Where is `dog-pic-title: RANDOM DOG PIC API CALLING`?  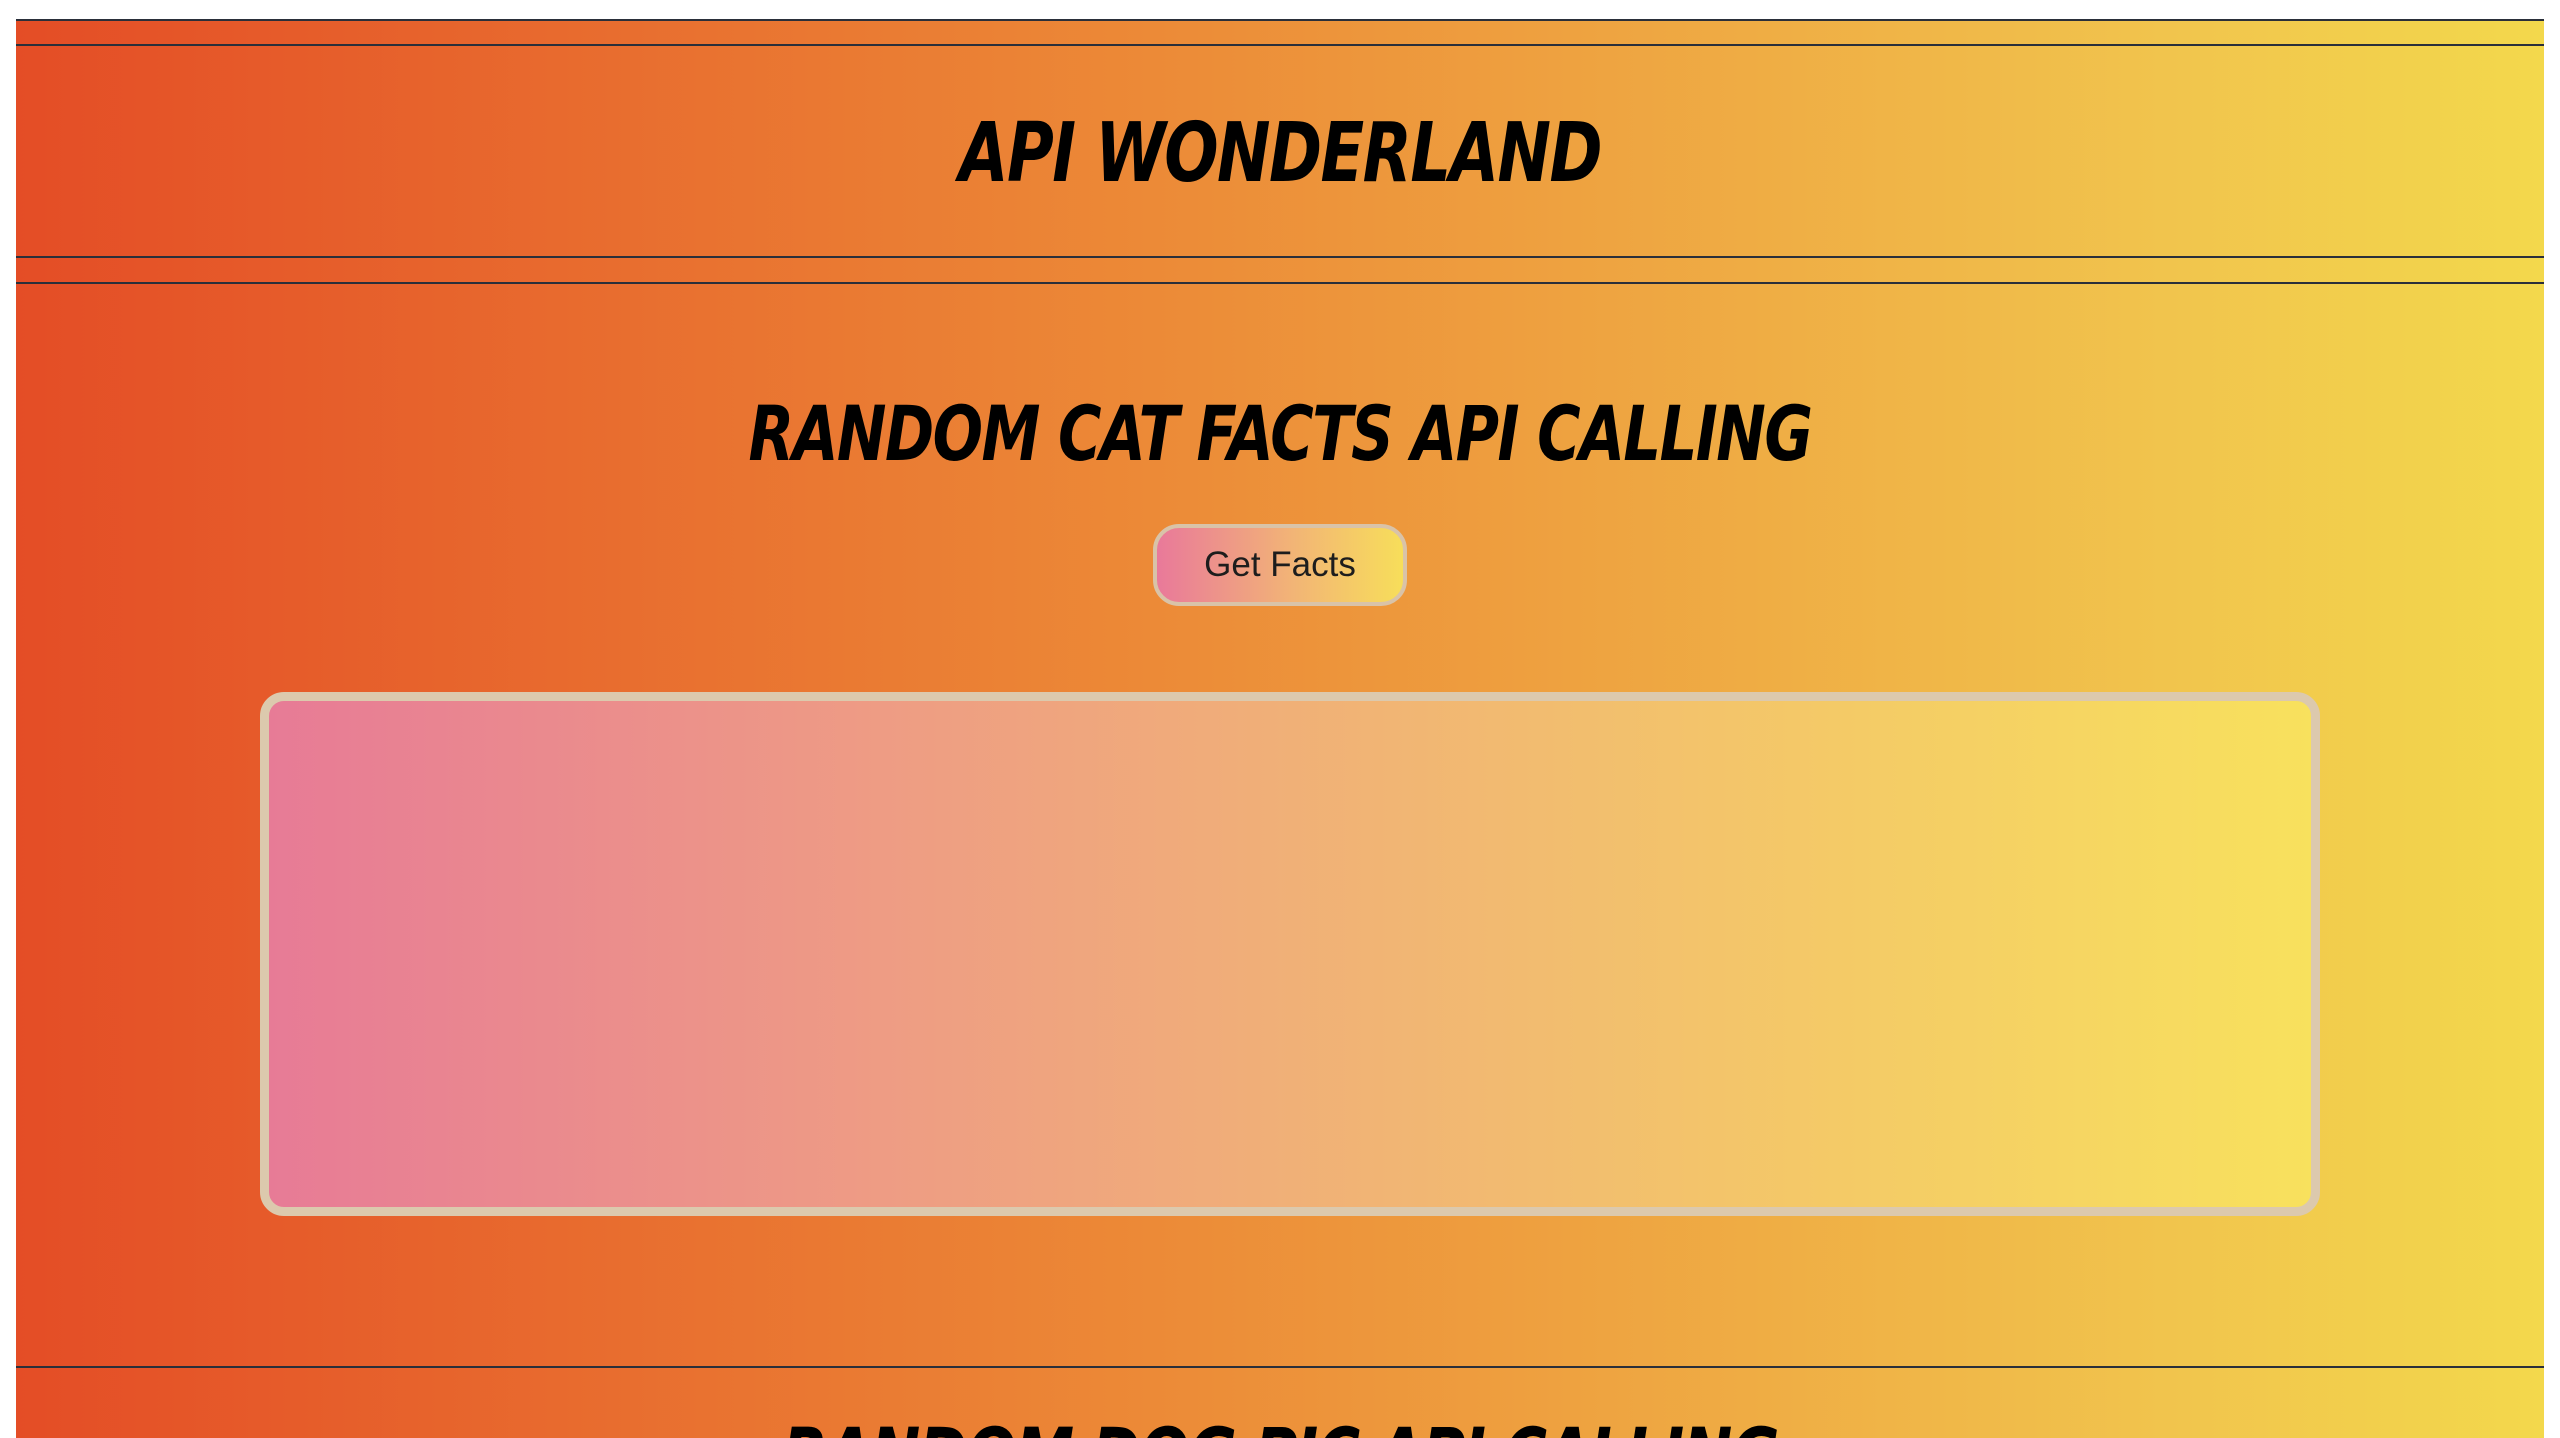
dog-pic-title: RANDOM DOG PIC API CALLING is located at coordinates (1280, 1422).